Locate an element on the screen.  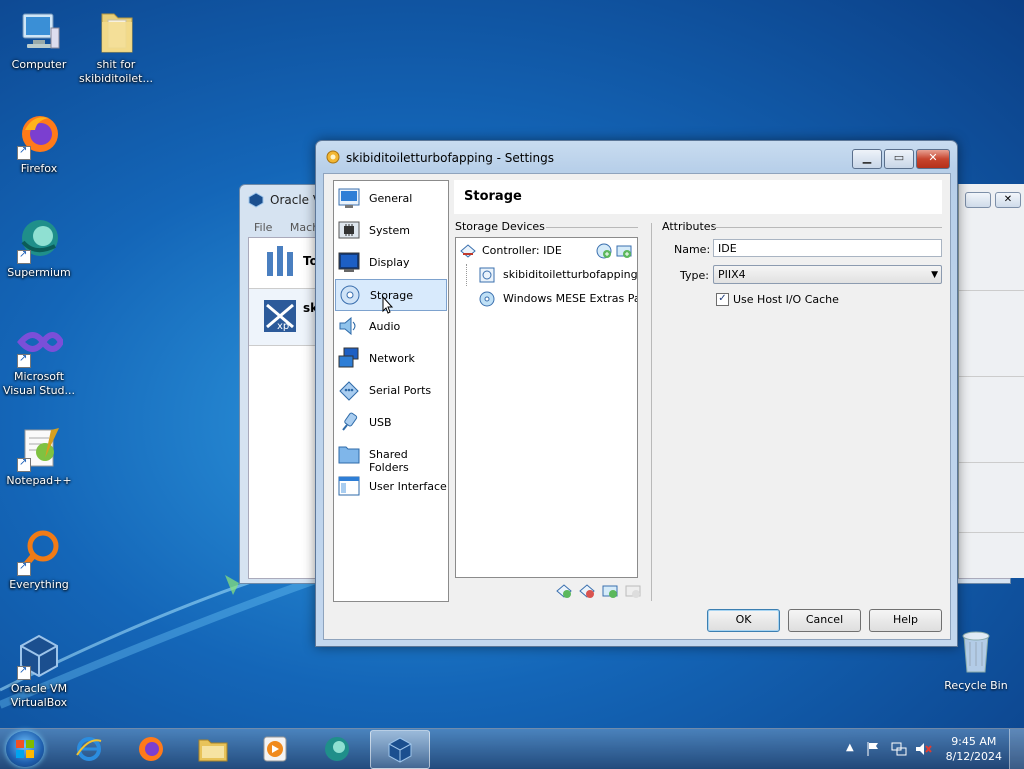
everything-icon is located at coordinates (39, 552).